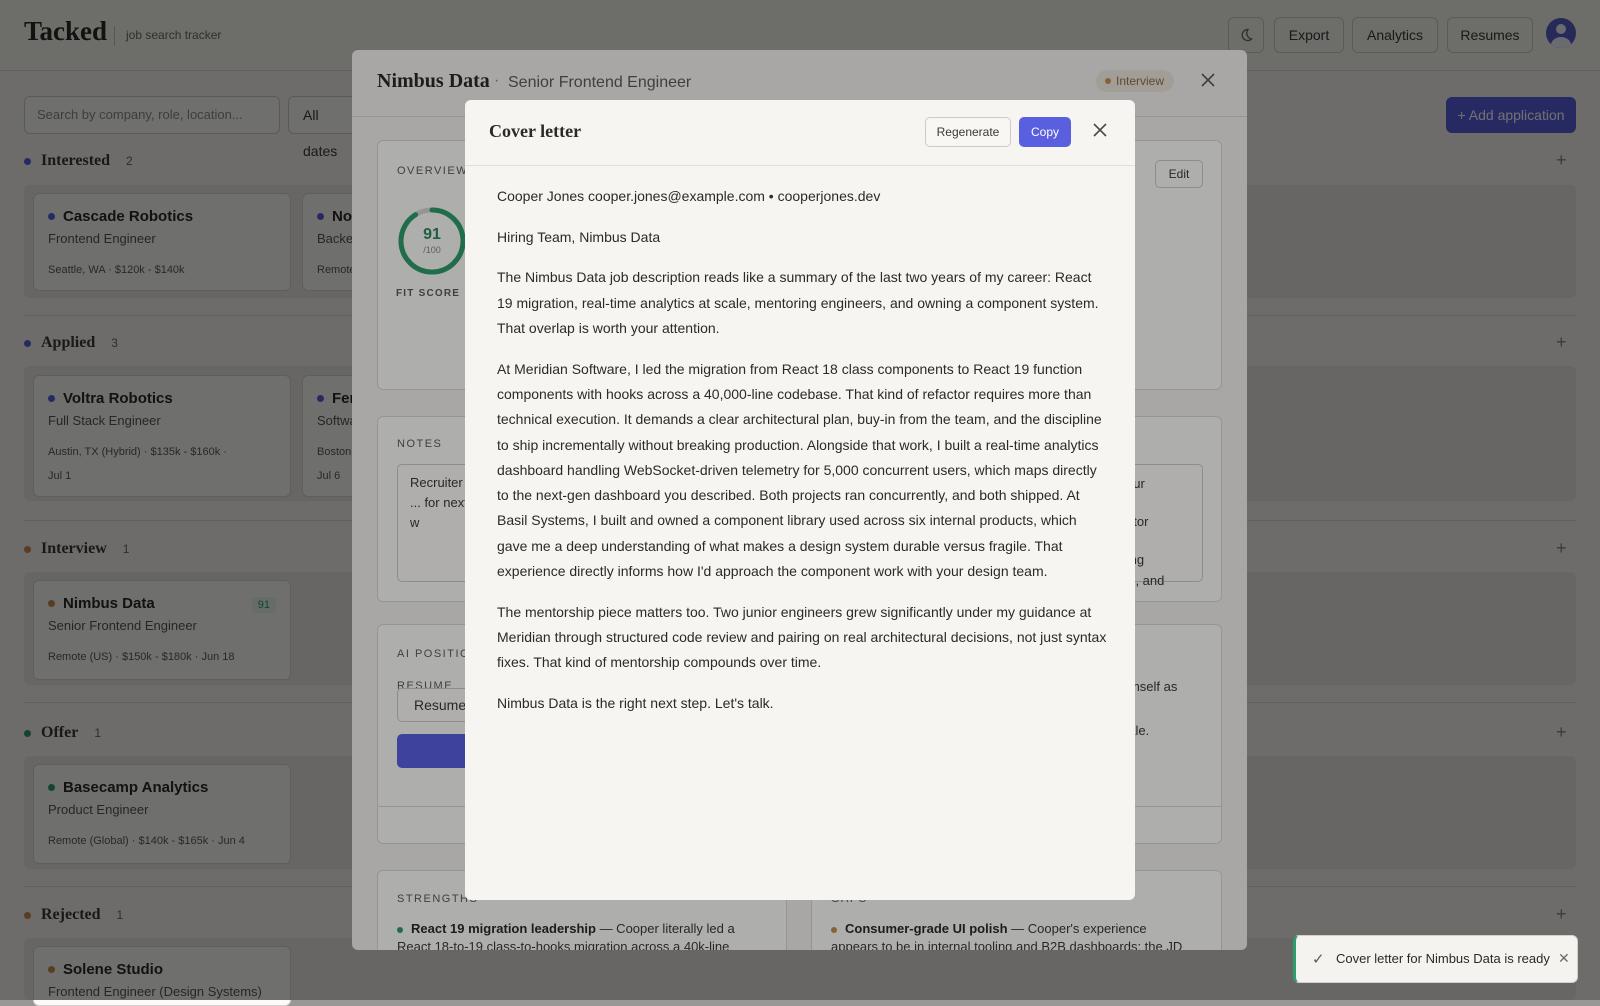 This screenshot has height=1006, width=1600. Describe the element at coordinates (800, 133) in the screenshot. I see `cover-letter-header: Cover letter Regenerate Copy` at that location.